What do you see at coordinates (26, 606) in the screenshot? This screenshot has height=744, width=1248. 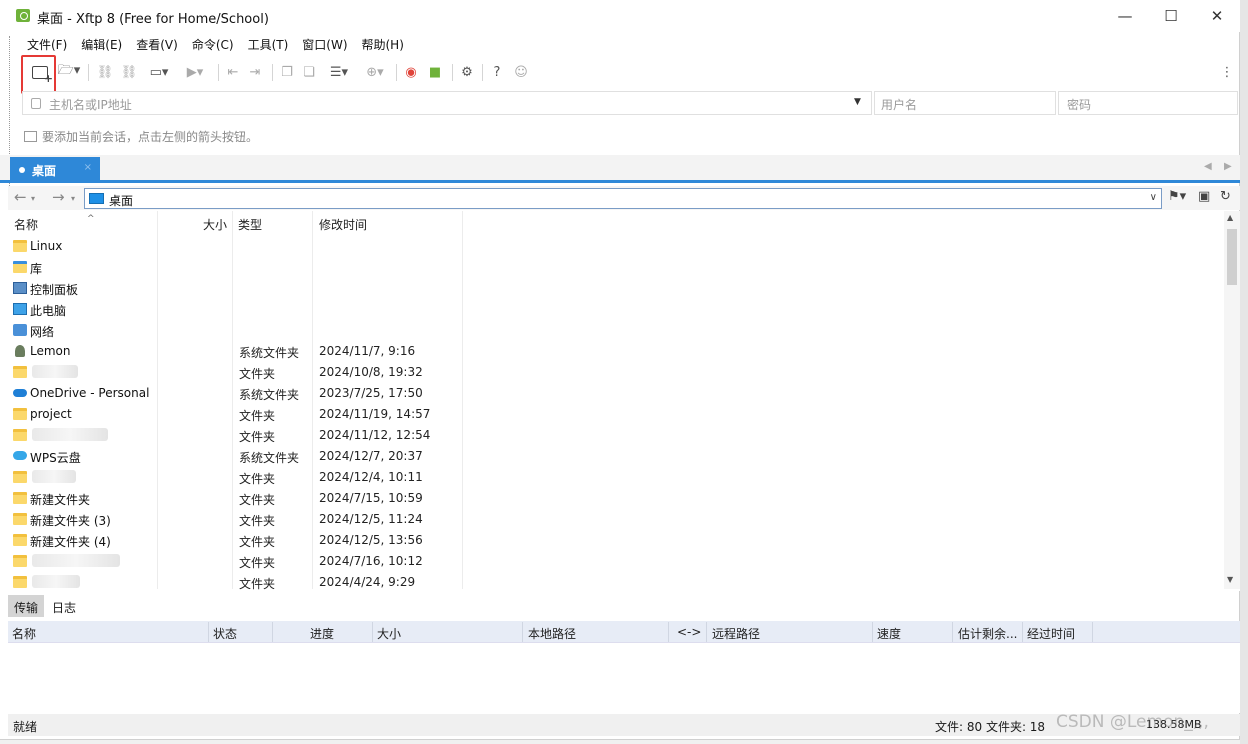 I see `tab-transfer: 传输` at bounding box center [26, 606].